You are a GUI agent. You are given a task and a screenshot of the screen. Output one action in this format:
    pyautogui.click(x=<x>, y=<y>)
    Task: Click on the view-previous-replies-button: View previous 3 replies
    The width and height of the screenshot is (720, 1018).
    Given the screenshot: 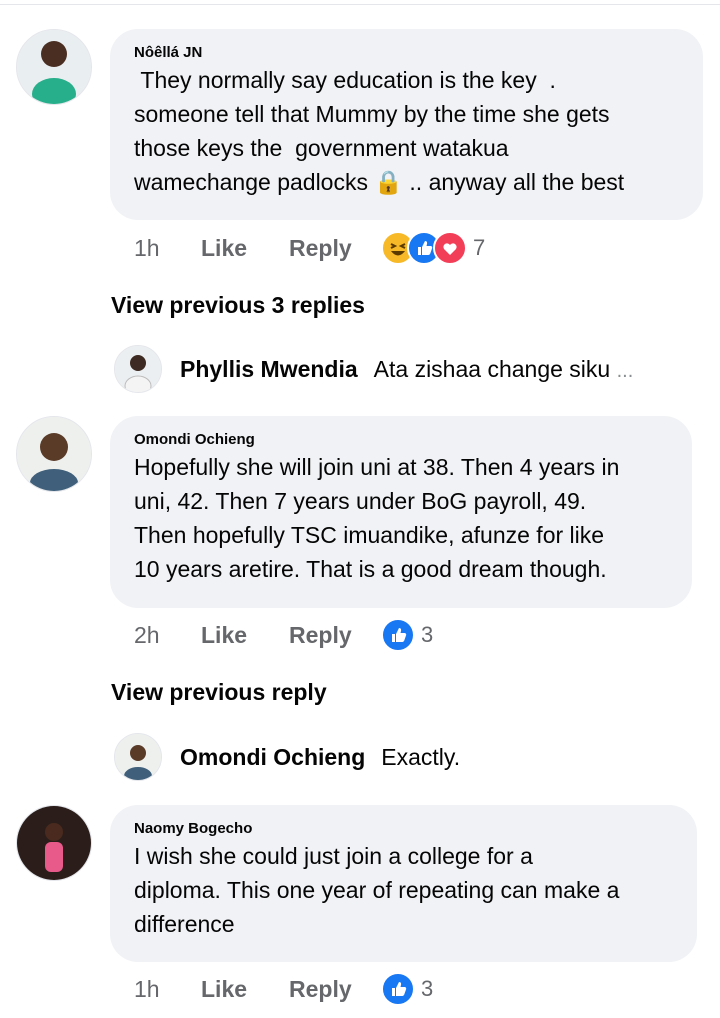 What is the action you would take?
    pyautogui.click(x=238, y=305)
    